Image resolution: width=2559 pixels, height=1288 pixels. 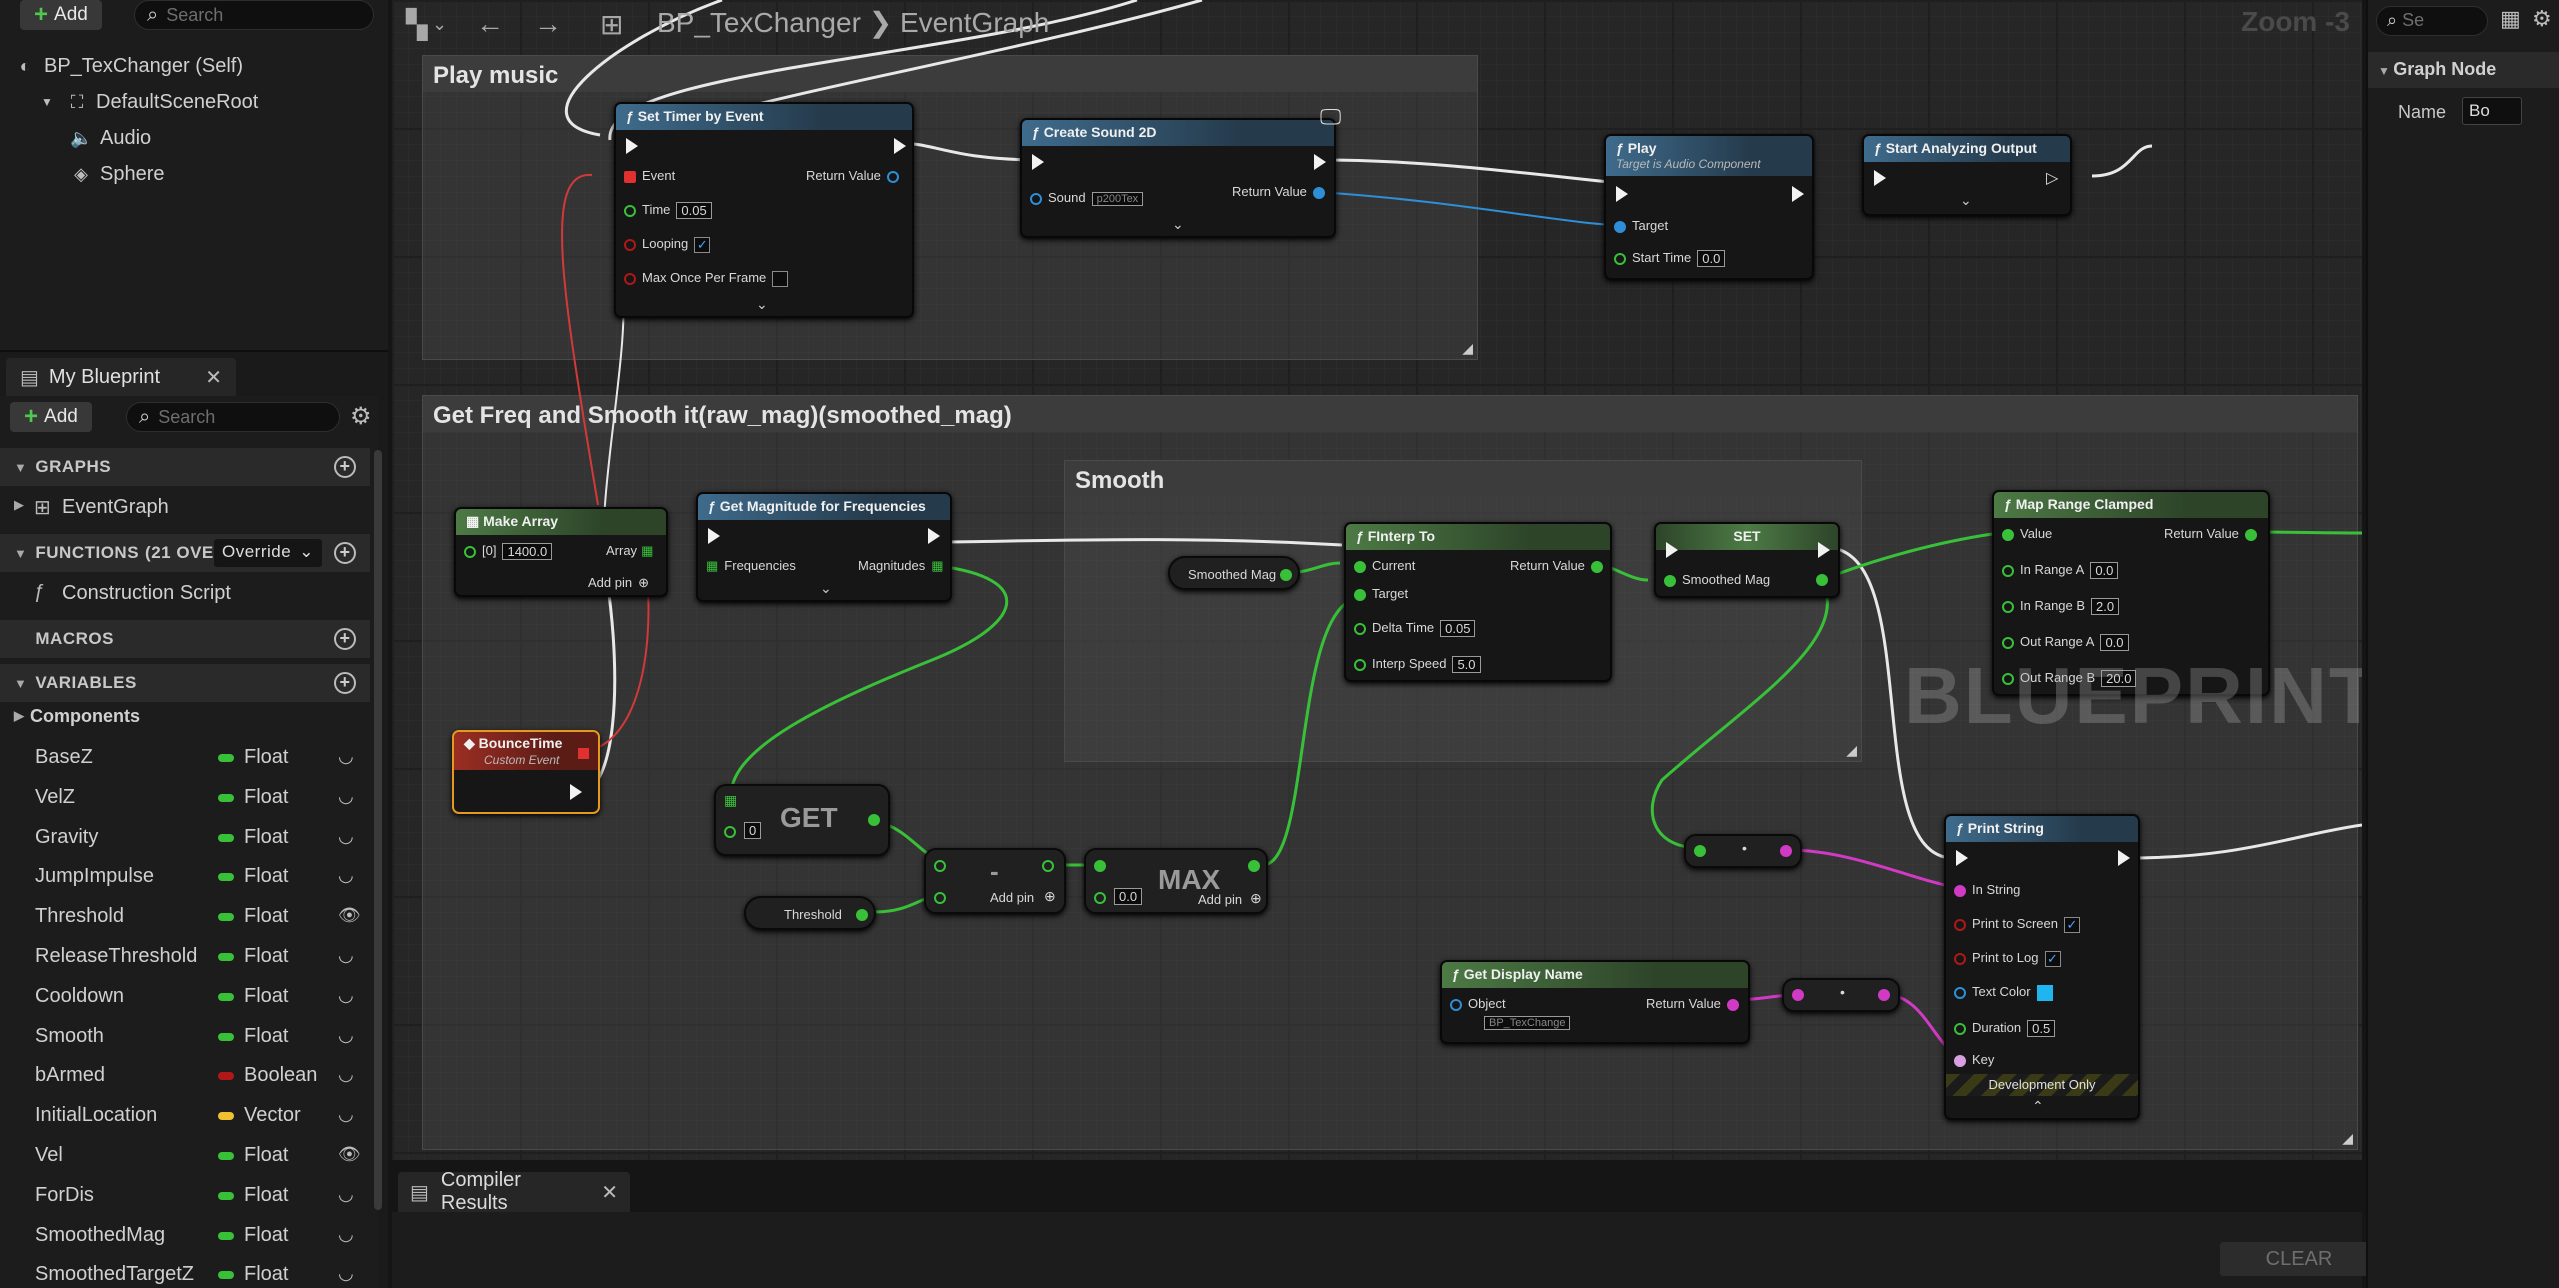 What do you see at coordinates (995, 881) in the screenshot?
I see `node-subtract: - Add pin ⊕` at bounding box center [995, 881].